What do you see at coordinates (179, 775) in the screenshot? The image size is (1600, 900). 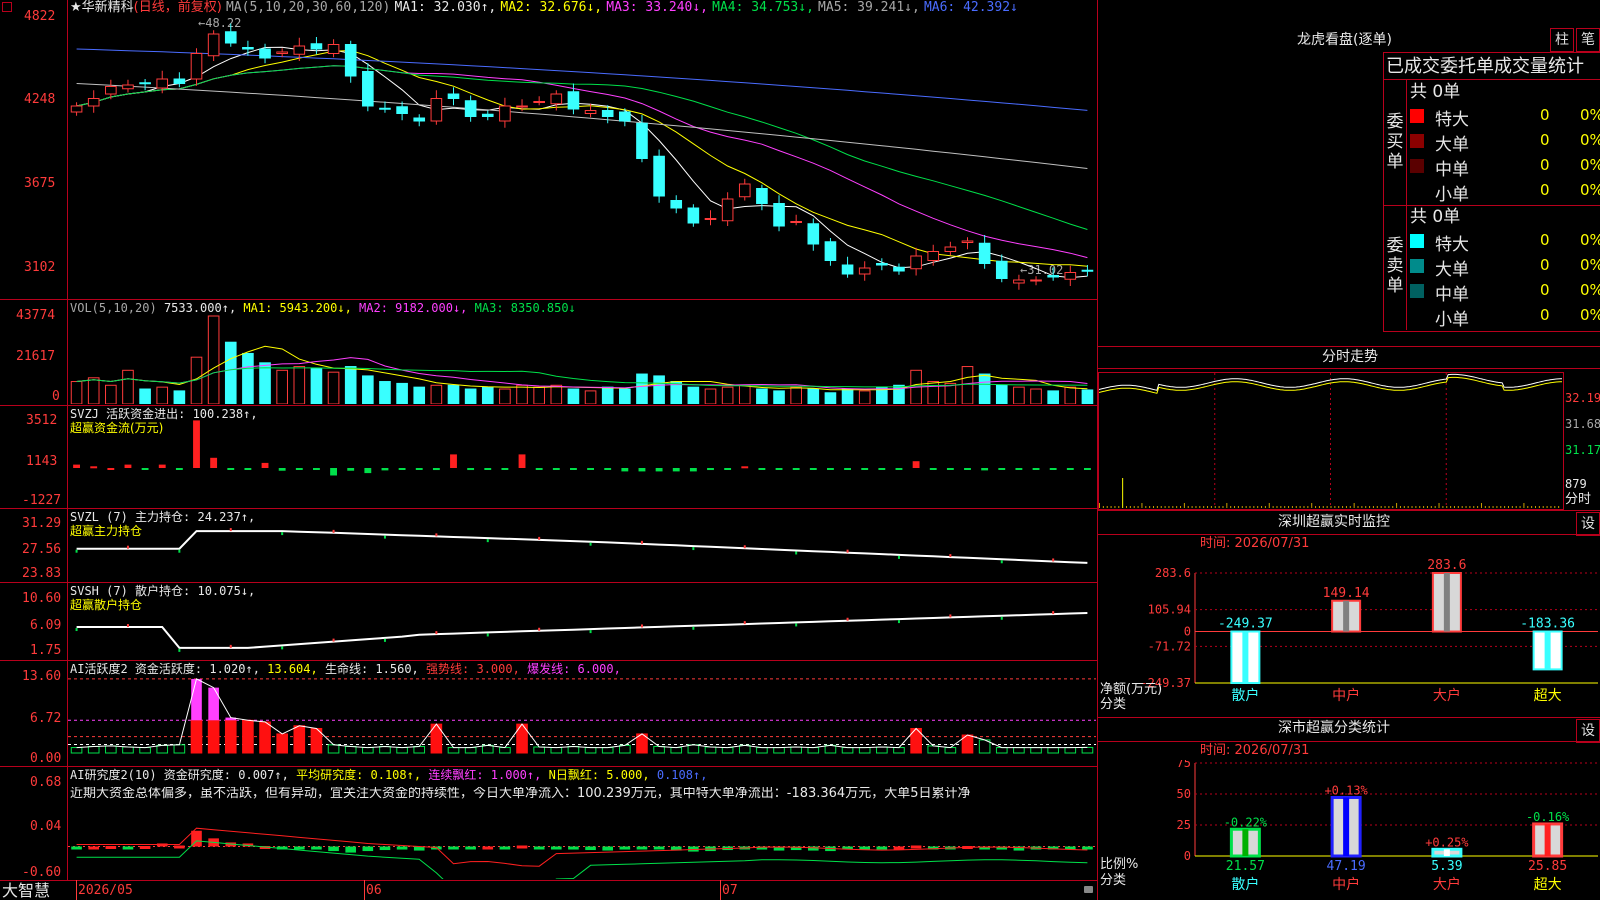 I see `ai-research-title: AI研究度2(10) 资金研究度: 0.007↑,` at bounding box center [179, 775].